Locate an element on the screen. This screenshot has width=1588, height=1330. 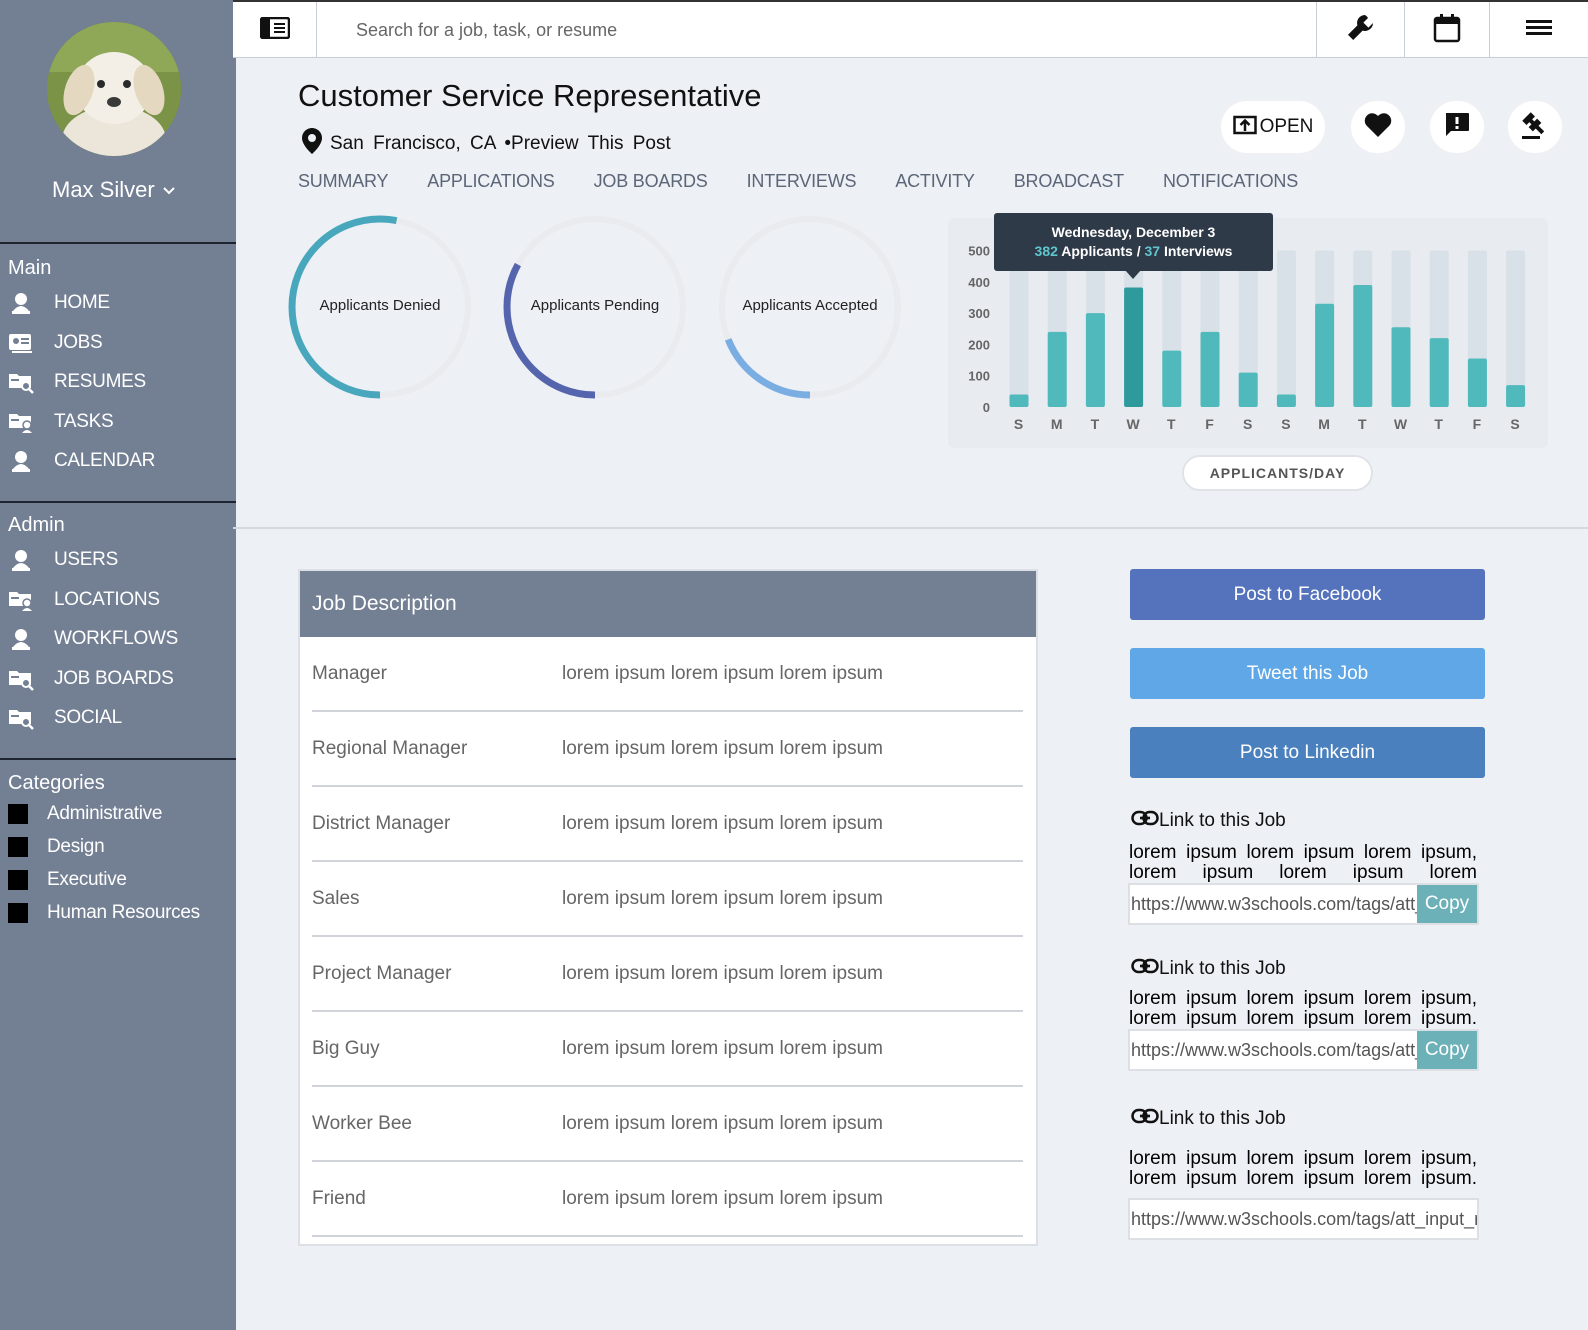
tweet-job-button: Tweet this Job is located at coordinates (1307, 673).